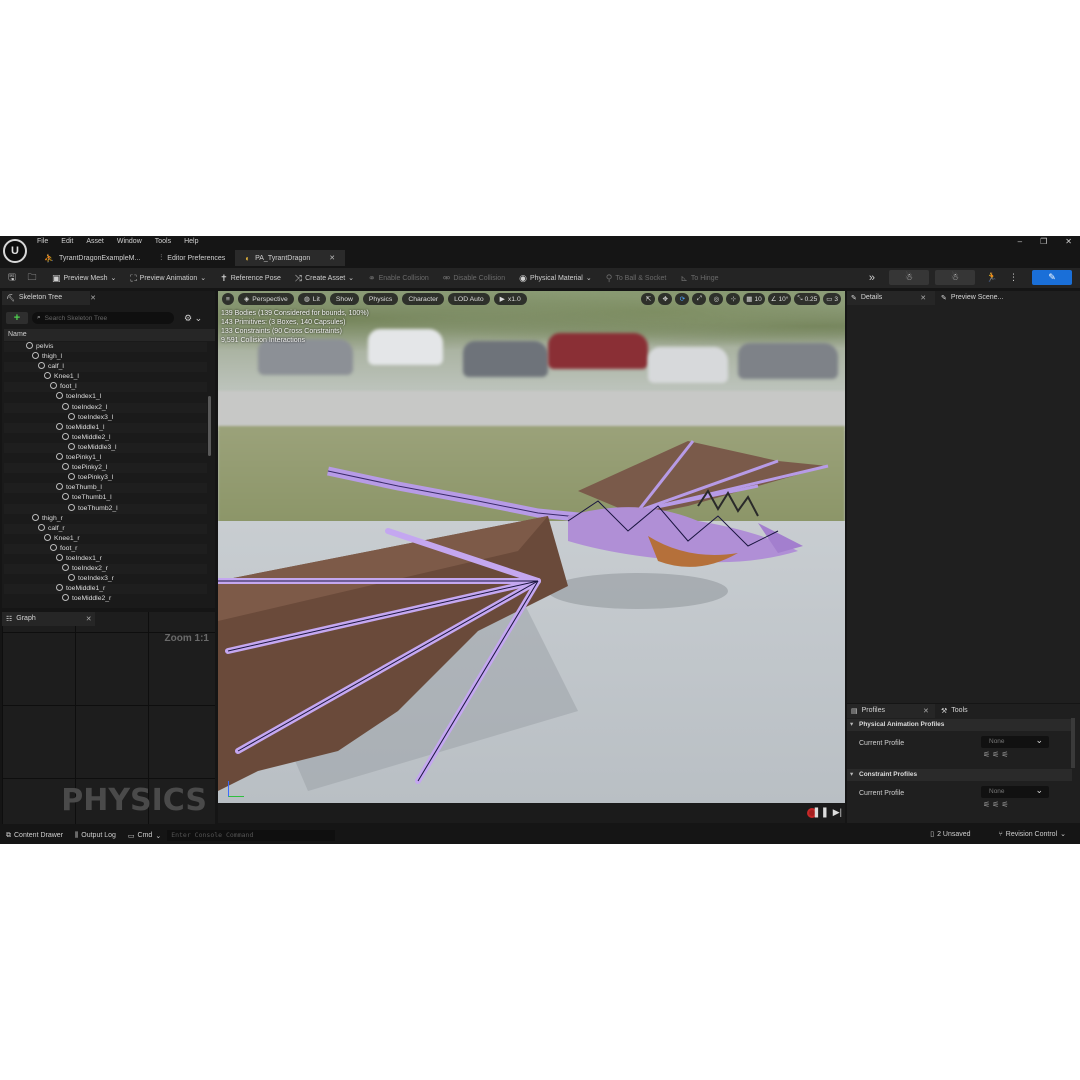 The image size is (1080, 1080). What do you see at coordinates (105, 448) in the screenshot?
I see `tree-row: toeMiddle3_l` at bounding box center [105, 448].